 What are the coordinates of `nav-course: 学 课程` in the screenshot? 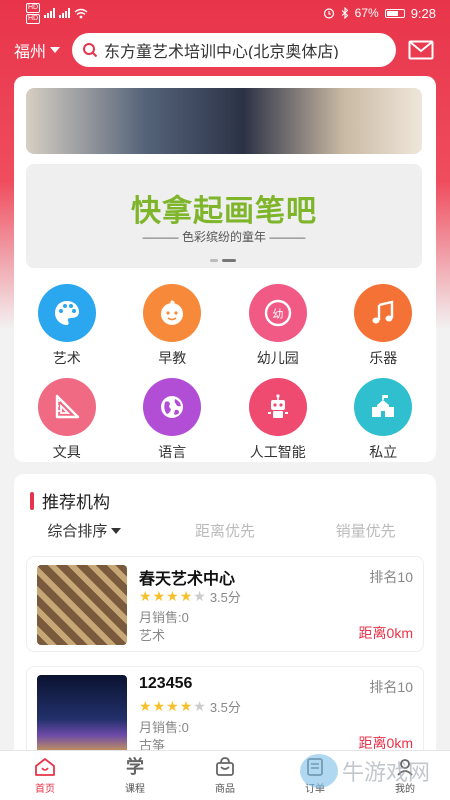 It's located at (135, 775).